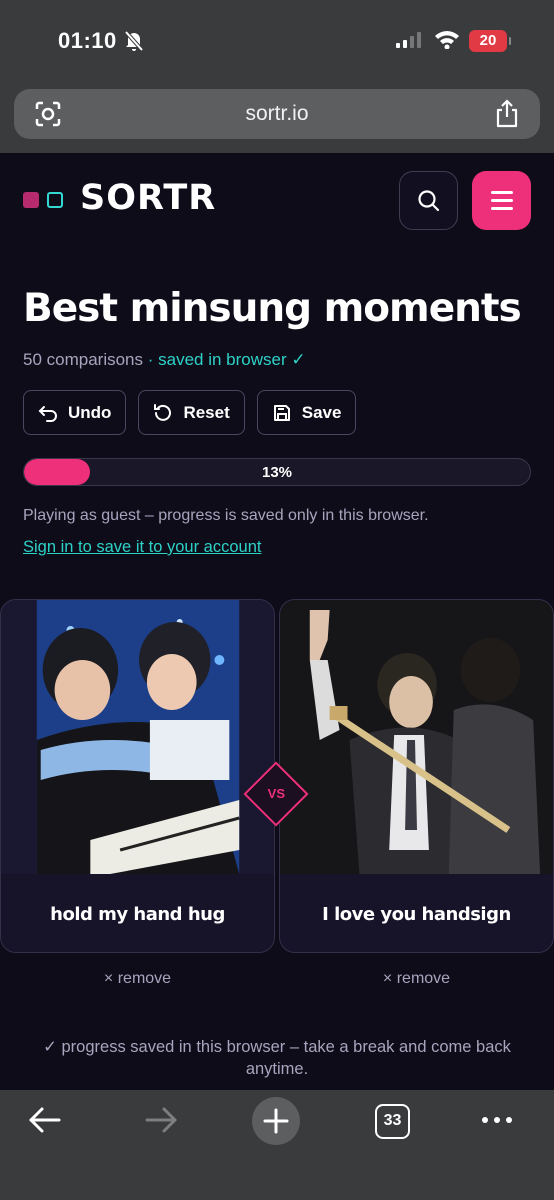 This screenshot has height=1200, width=554. What do you see at coordinates (507, 114) in the screenshot?
I see `share-icon` at bounding box center [507, 114].